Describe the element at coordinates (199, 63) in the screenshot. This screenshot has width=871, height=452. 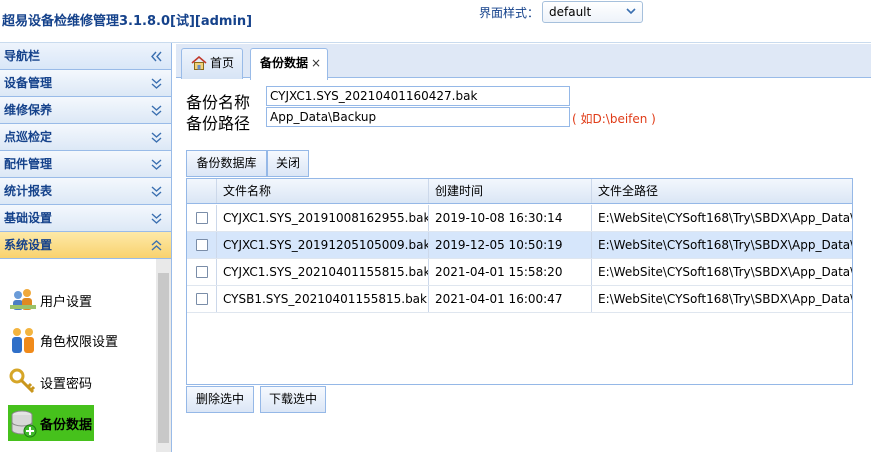
I see `home-icon` at that location.